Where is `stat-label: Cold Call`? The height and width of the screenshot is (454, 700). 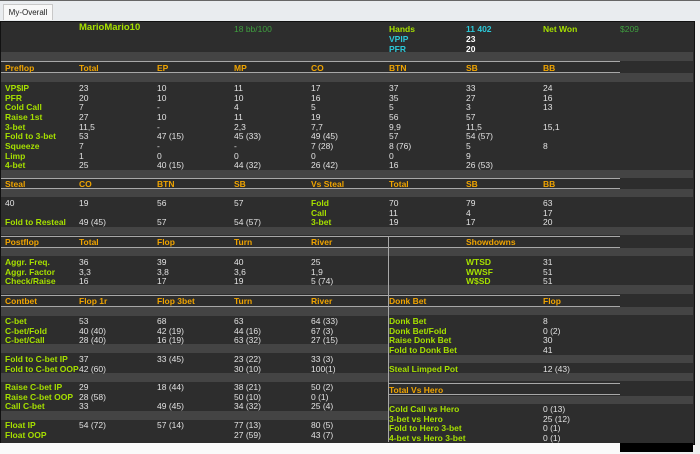 stat-label: Cold Call is located at coordinates (23, 107).